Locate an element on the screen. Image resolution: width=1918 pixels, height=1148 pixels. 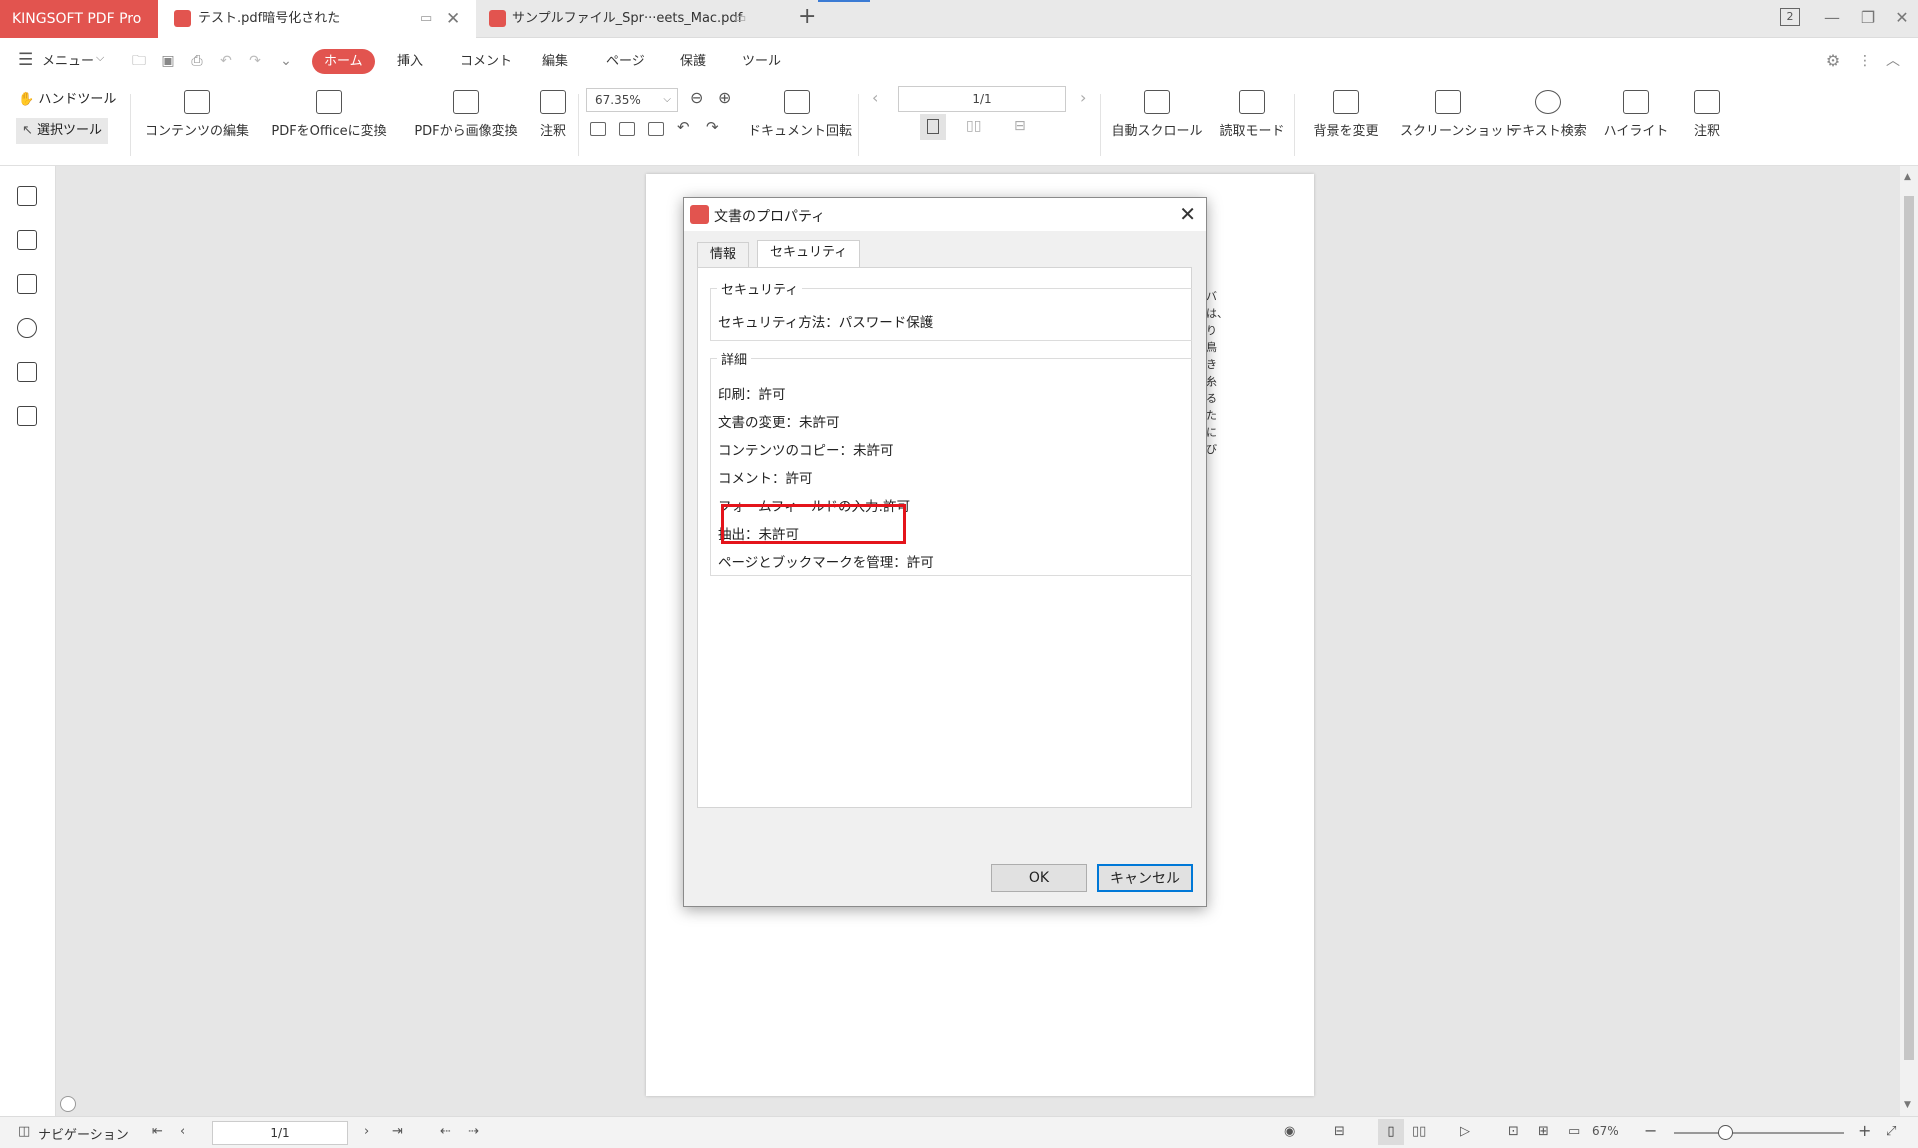
fit-page-icon is located at coordinates (627, 129).